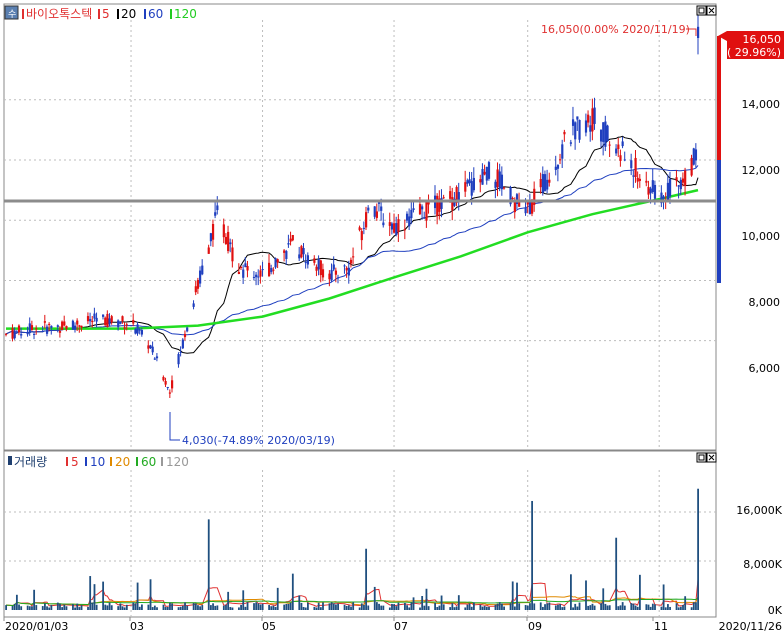  I want to click on daily-range-blue, so click(719, 221).